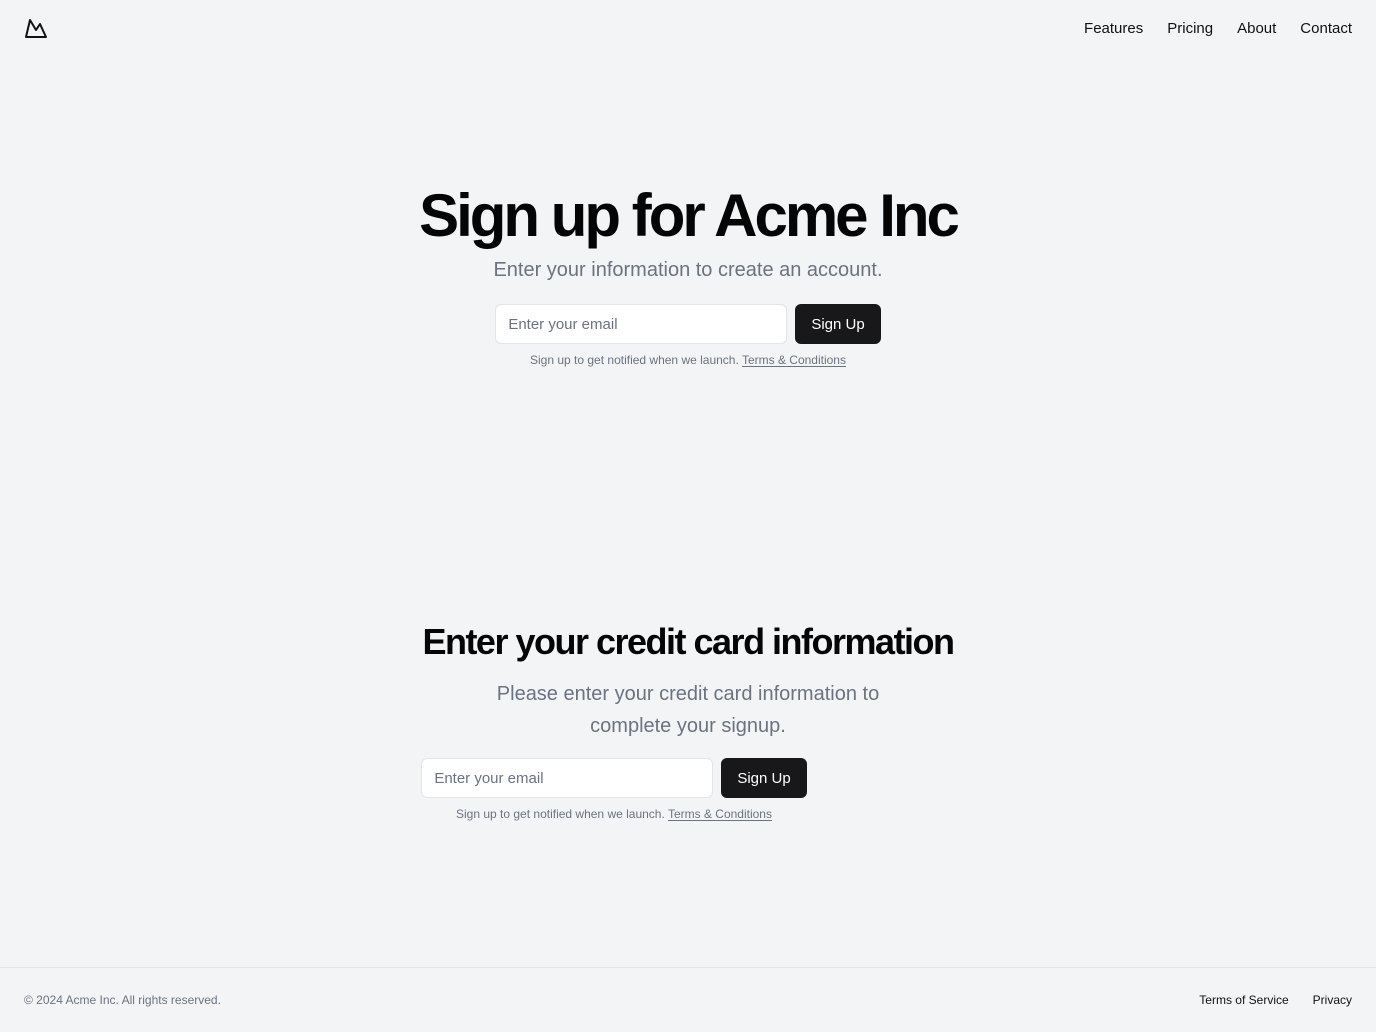 The height and width of the screenshot is (1032, 1376). What do you see at coordinates (1190, 28) in the screenshot?
I see `nav-pricing: Pricing` at bounding box center [1190, 28].